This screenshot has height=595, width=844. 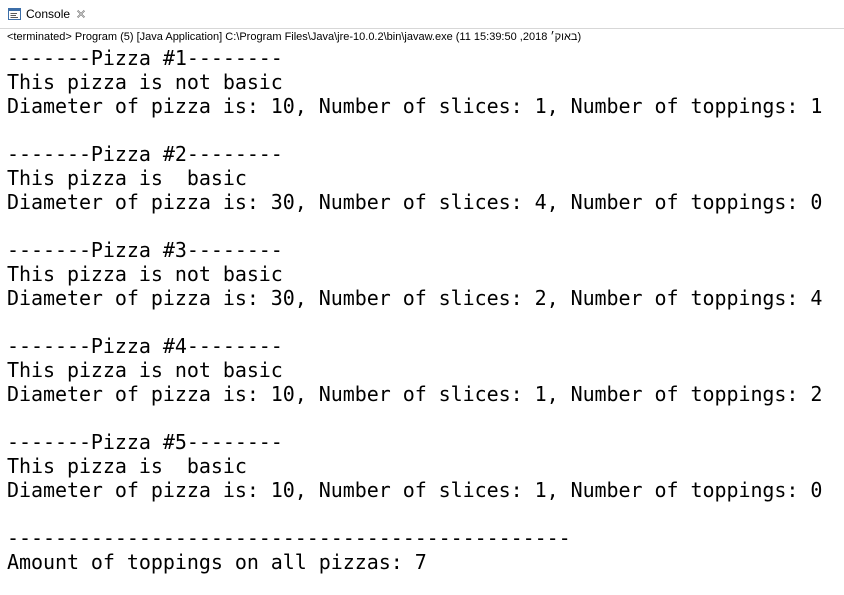 I want to click on tab-console-label: Console, so click(x=48, y=14).